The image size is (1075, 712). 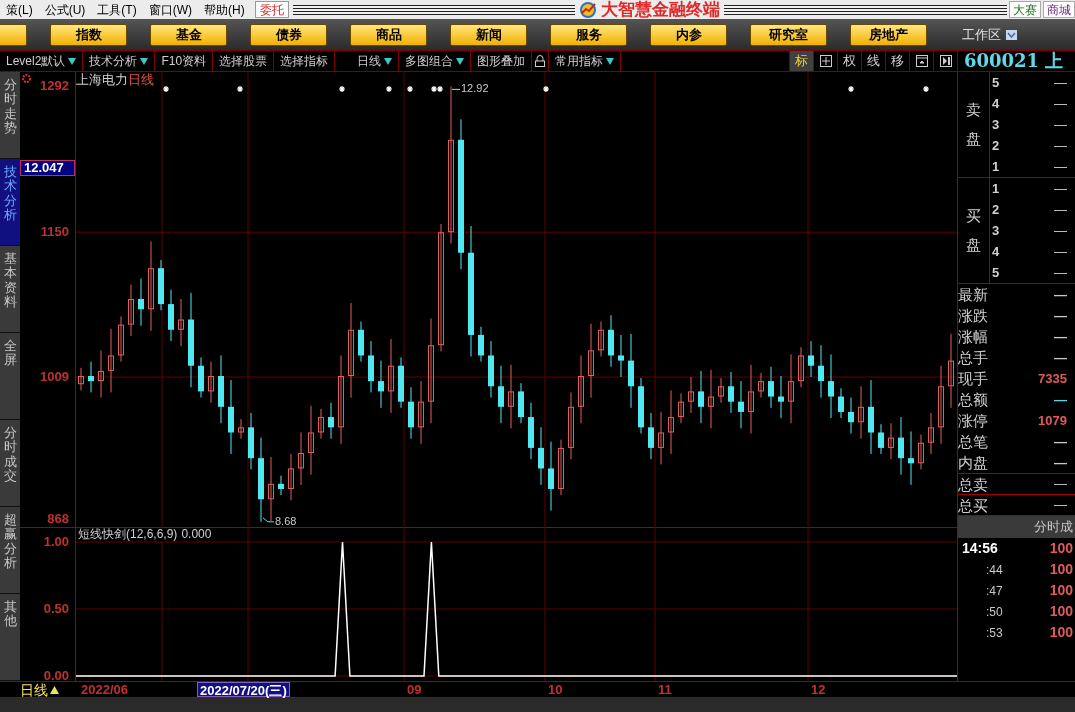 What do you see at coordinates (244, 61) in the screenshot?
I see `toolbar-menu: 选择股票` at bounding box center [244, 61].